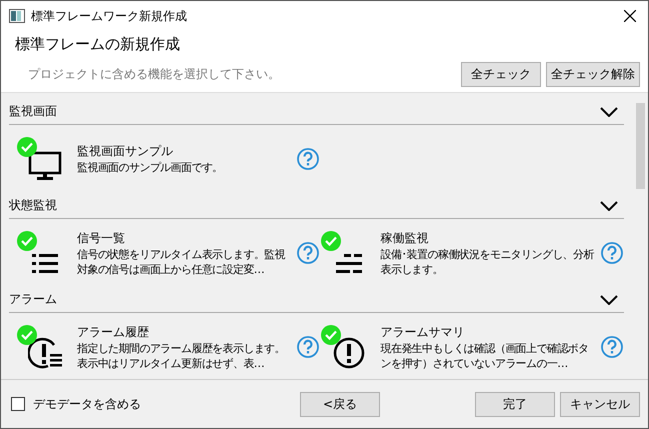  What do you see at coordinates (630, 16) in the screenshot?
I see `close-icon` at bounding box center [630, 16].